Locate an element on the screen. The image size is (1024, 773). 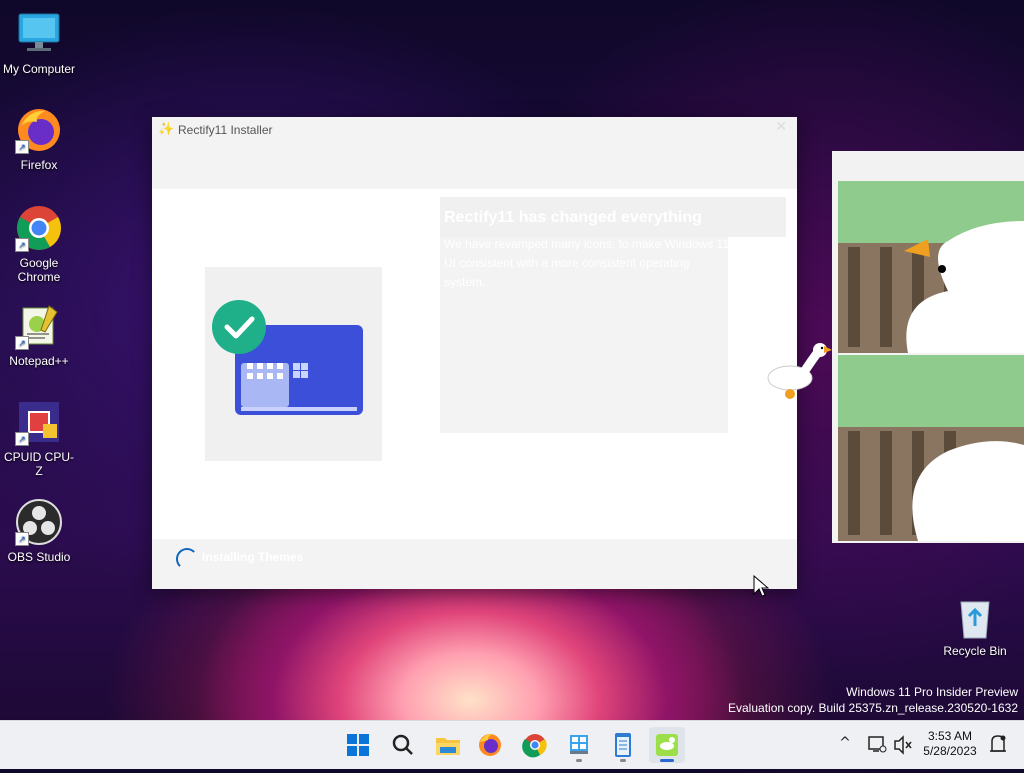
volume-muted-icon is located at coordinates (903, 745).